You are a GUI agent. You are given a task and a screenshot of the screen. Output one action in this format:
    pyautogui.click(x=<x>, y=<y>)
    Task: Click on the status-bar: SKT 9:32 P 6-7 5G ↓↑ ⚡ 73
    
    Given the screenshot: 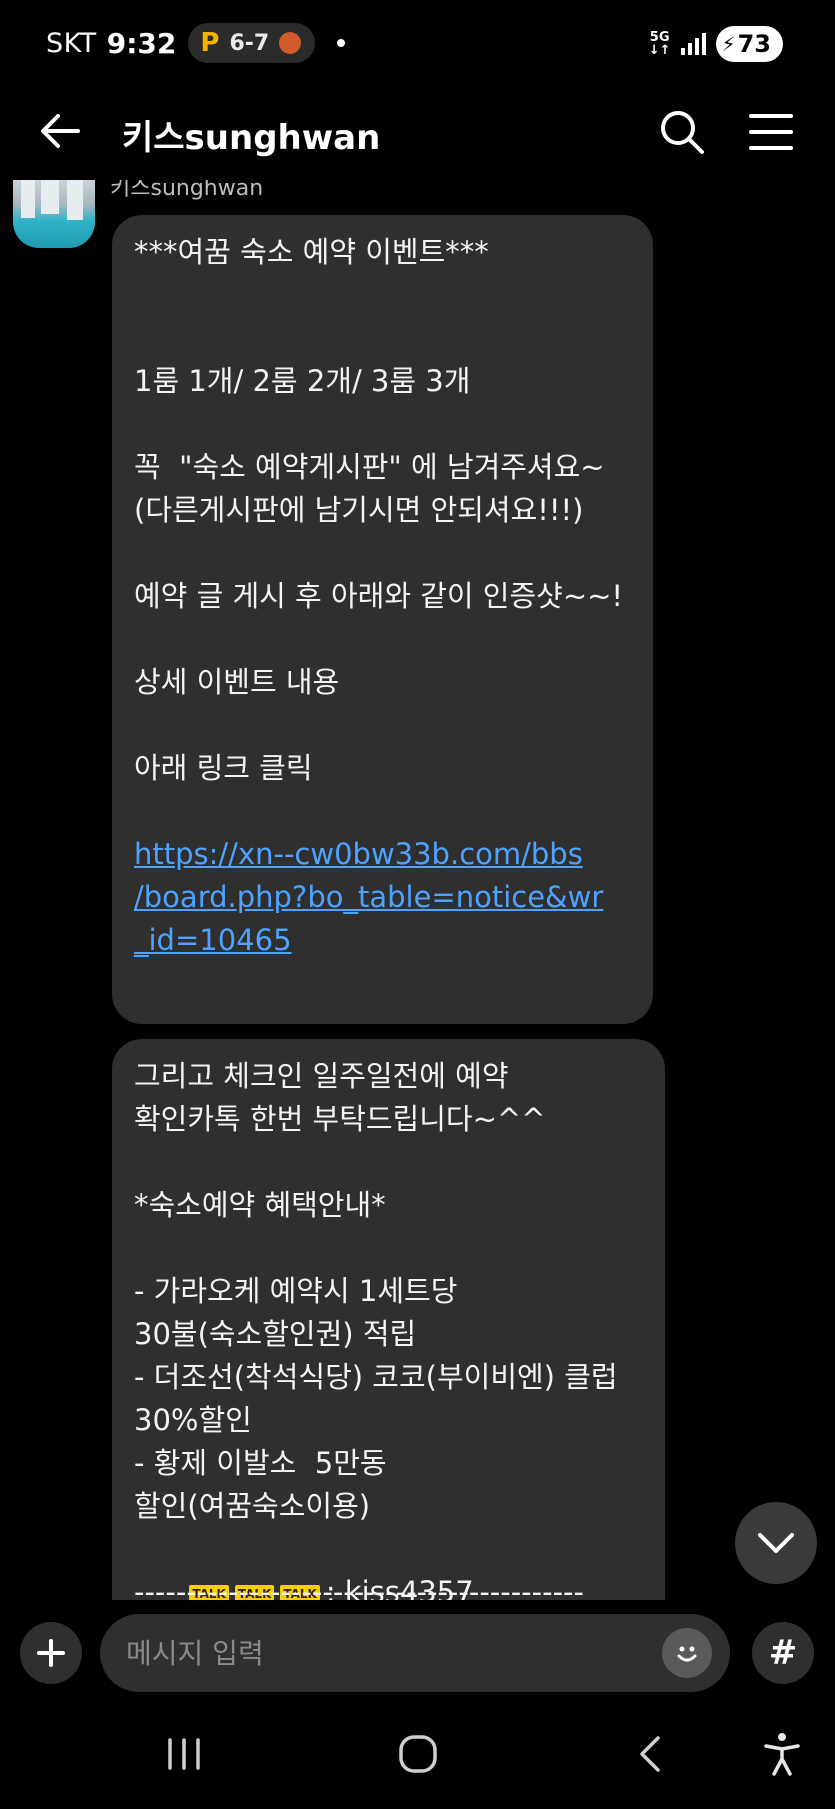 What is the action you would take?
    pyautogui.click(x=417, y=42)
    